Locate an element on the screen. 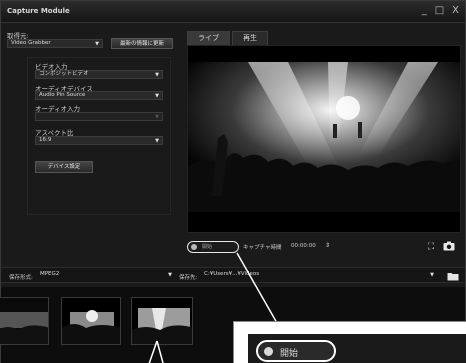  folder-icon is located at coordinates (453, 277).